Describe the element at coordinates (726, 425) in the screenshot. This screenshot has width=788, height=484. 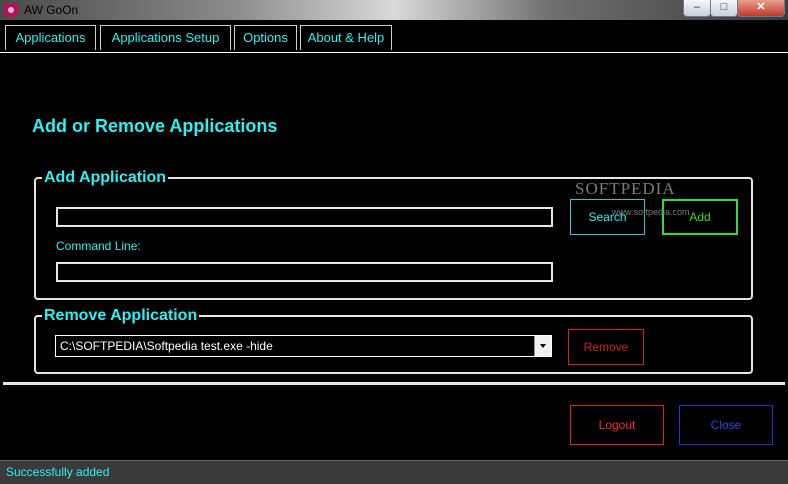
I see `close-button: Close` at that location.